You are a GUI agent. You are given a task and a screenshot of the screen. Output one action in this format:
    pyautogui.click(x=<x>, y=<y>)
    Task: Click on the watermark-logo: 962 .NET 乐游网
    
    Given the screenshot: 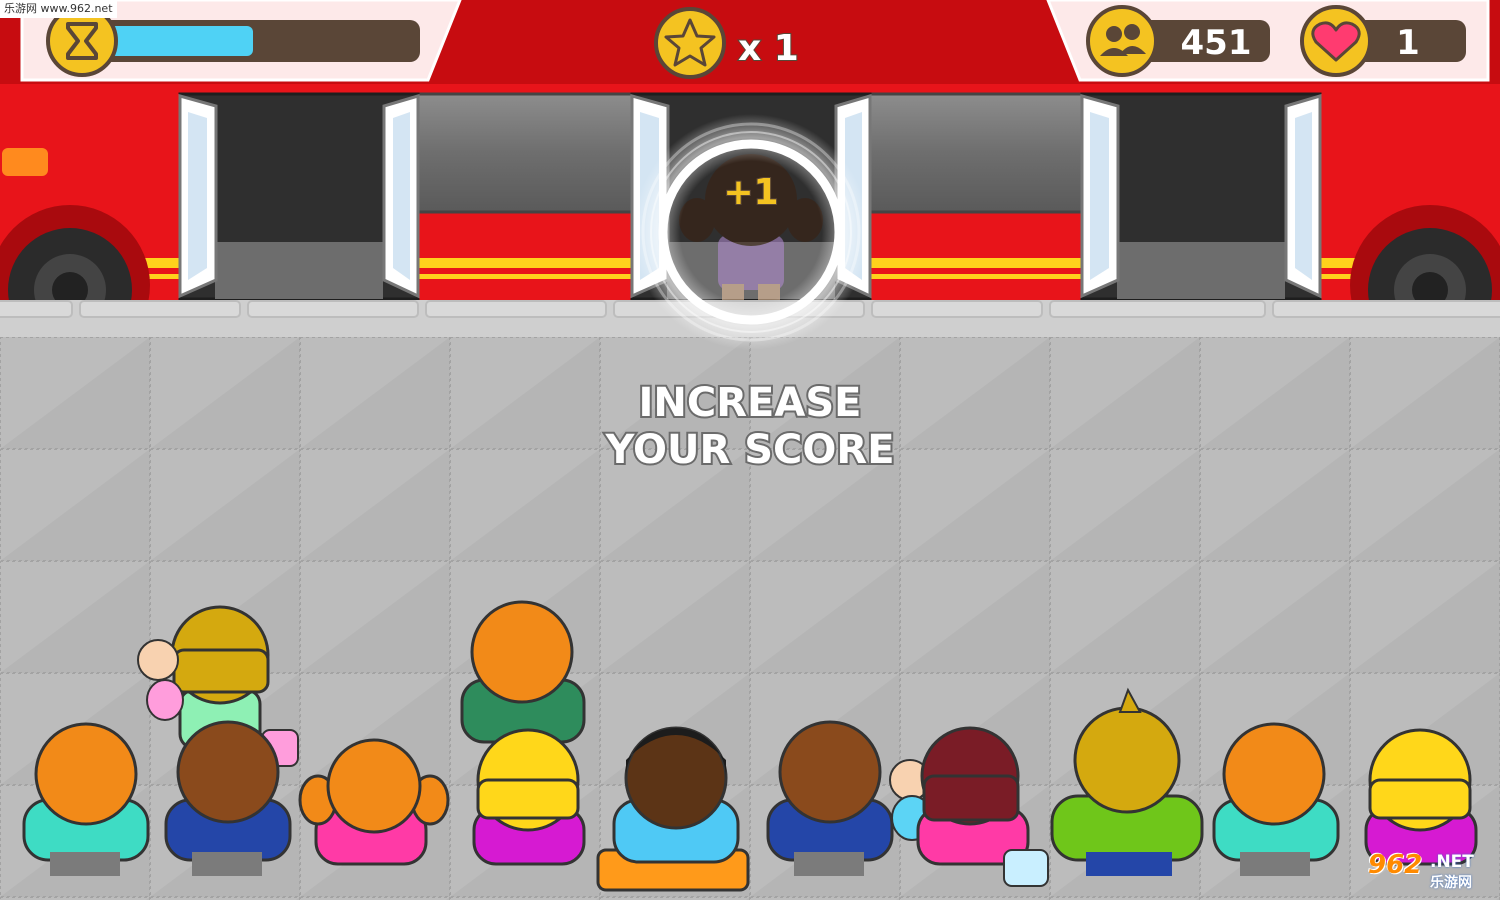 What is the action you would take?
    pyautogui.click(x=1428, y=870)
    